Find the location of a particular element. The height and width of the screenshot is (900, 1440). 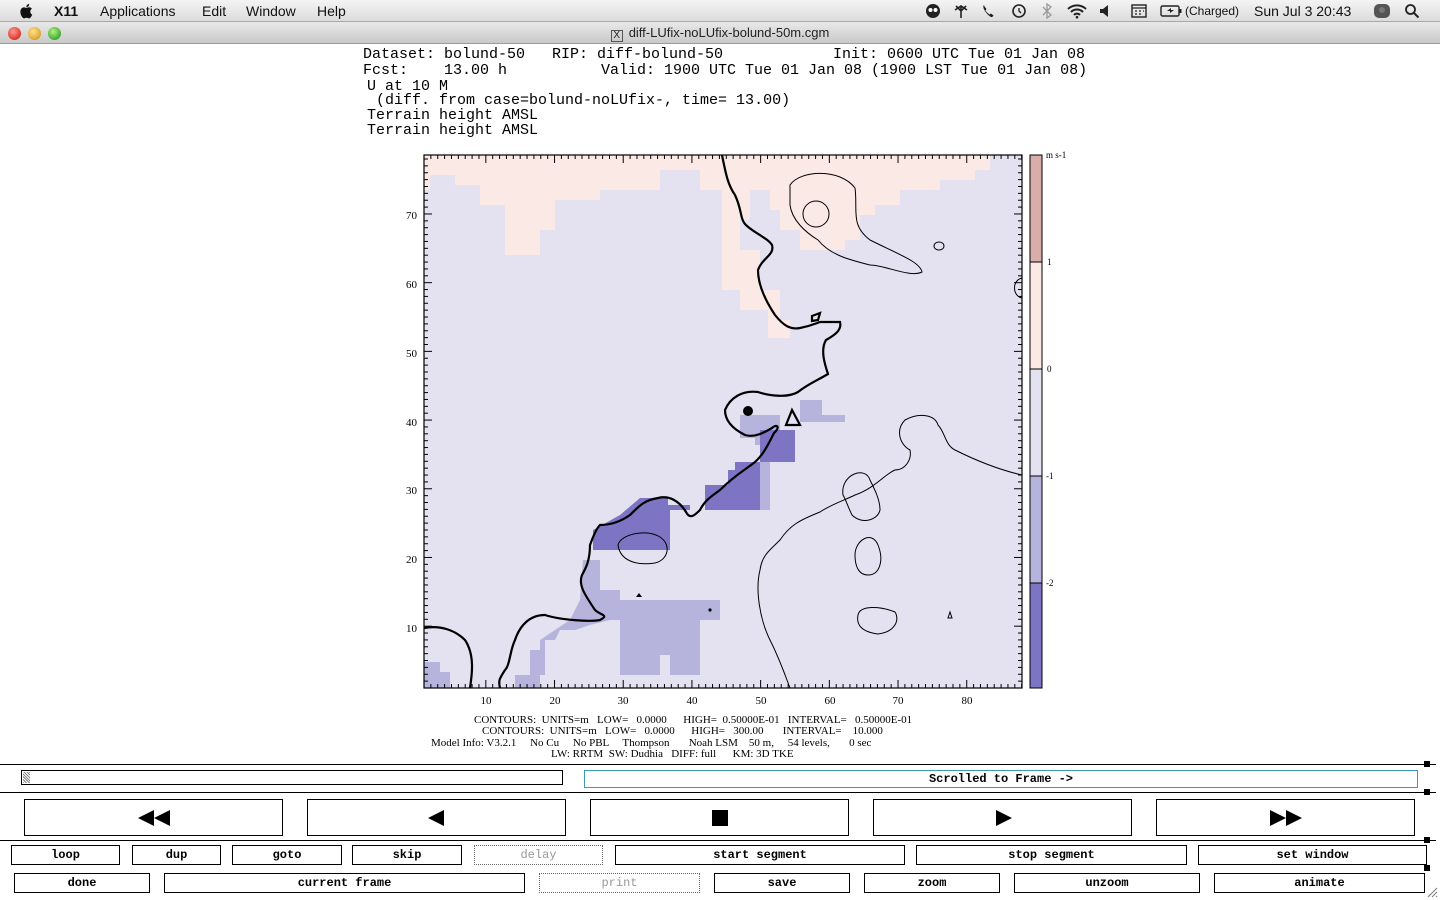

step-back-icon is located at coordinates (435, 817).